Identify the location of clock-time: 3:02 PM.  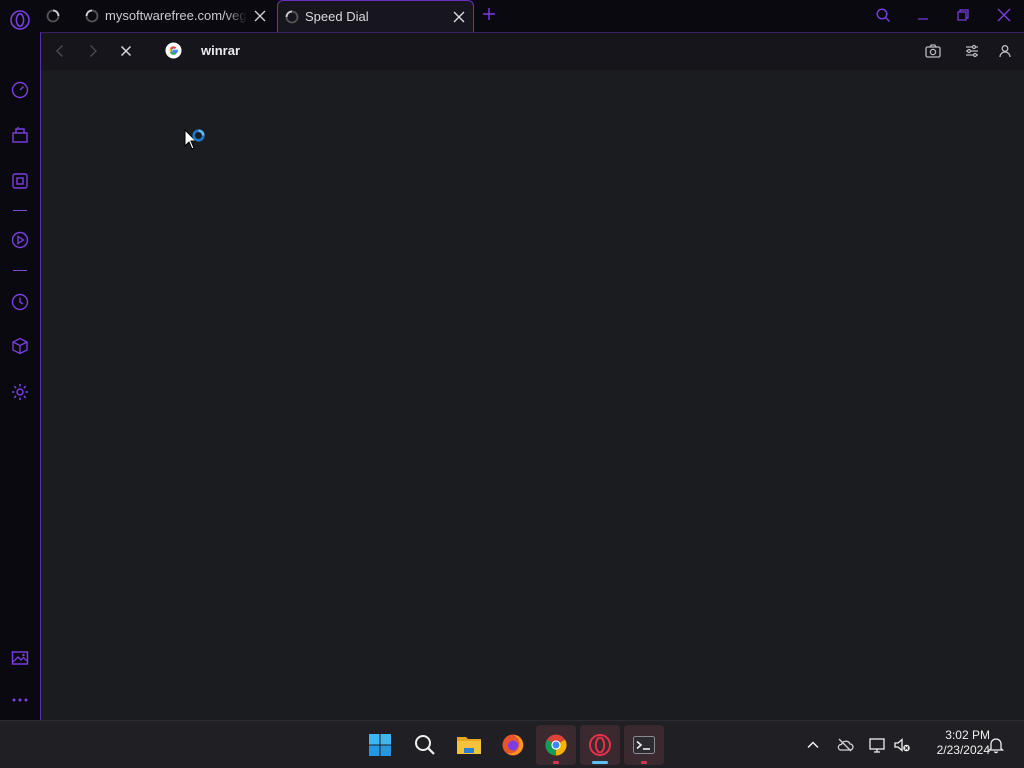
(967, 735).